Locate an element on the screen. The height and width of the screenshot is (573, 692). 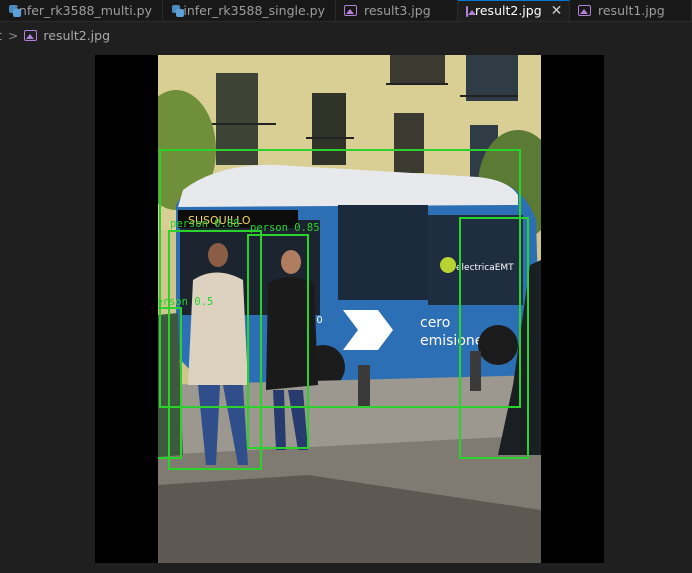
detection-label: person 0.5 is located at coordinates (185, 302).